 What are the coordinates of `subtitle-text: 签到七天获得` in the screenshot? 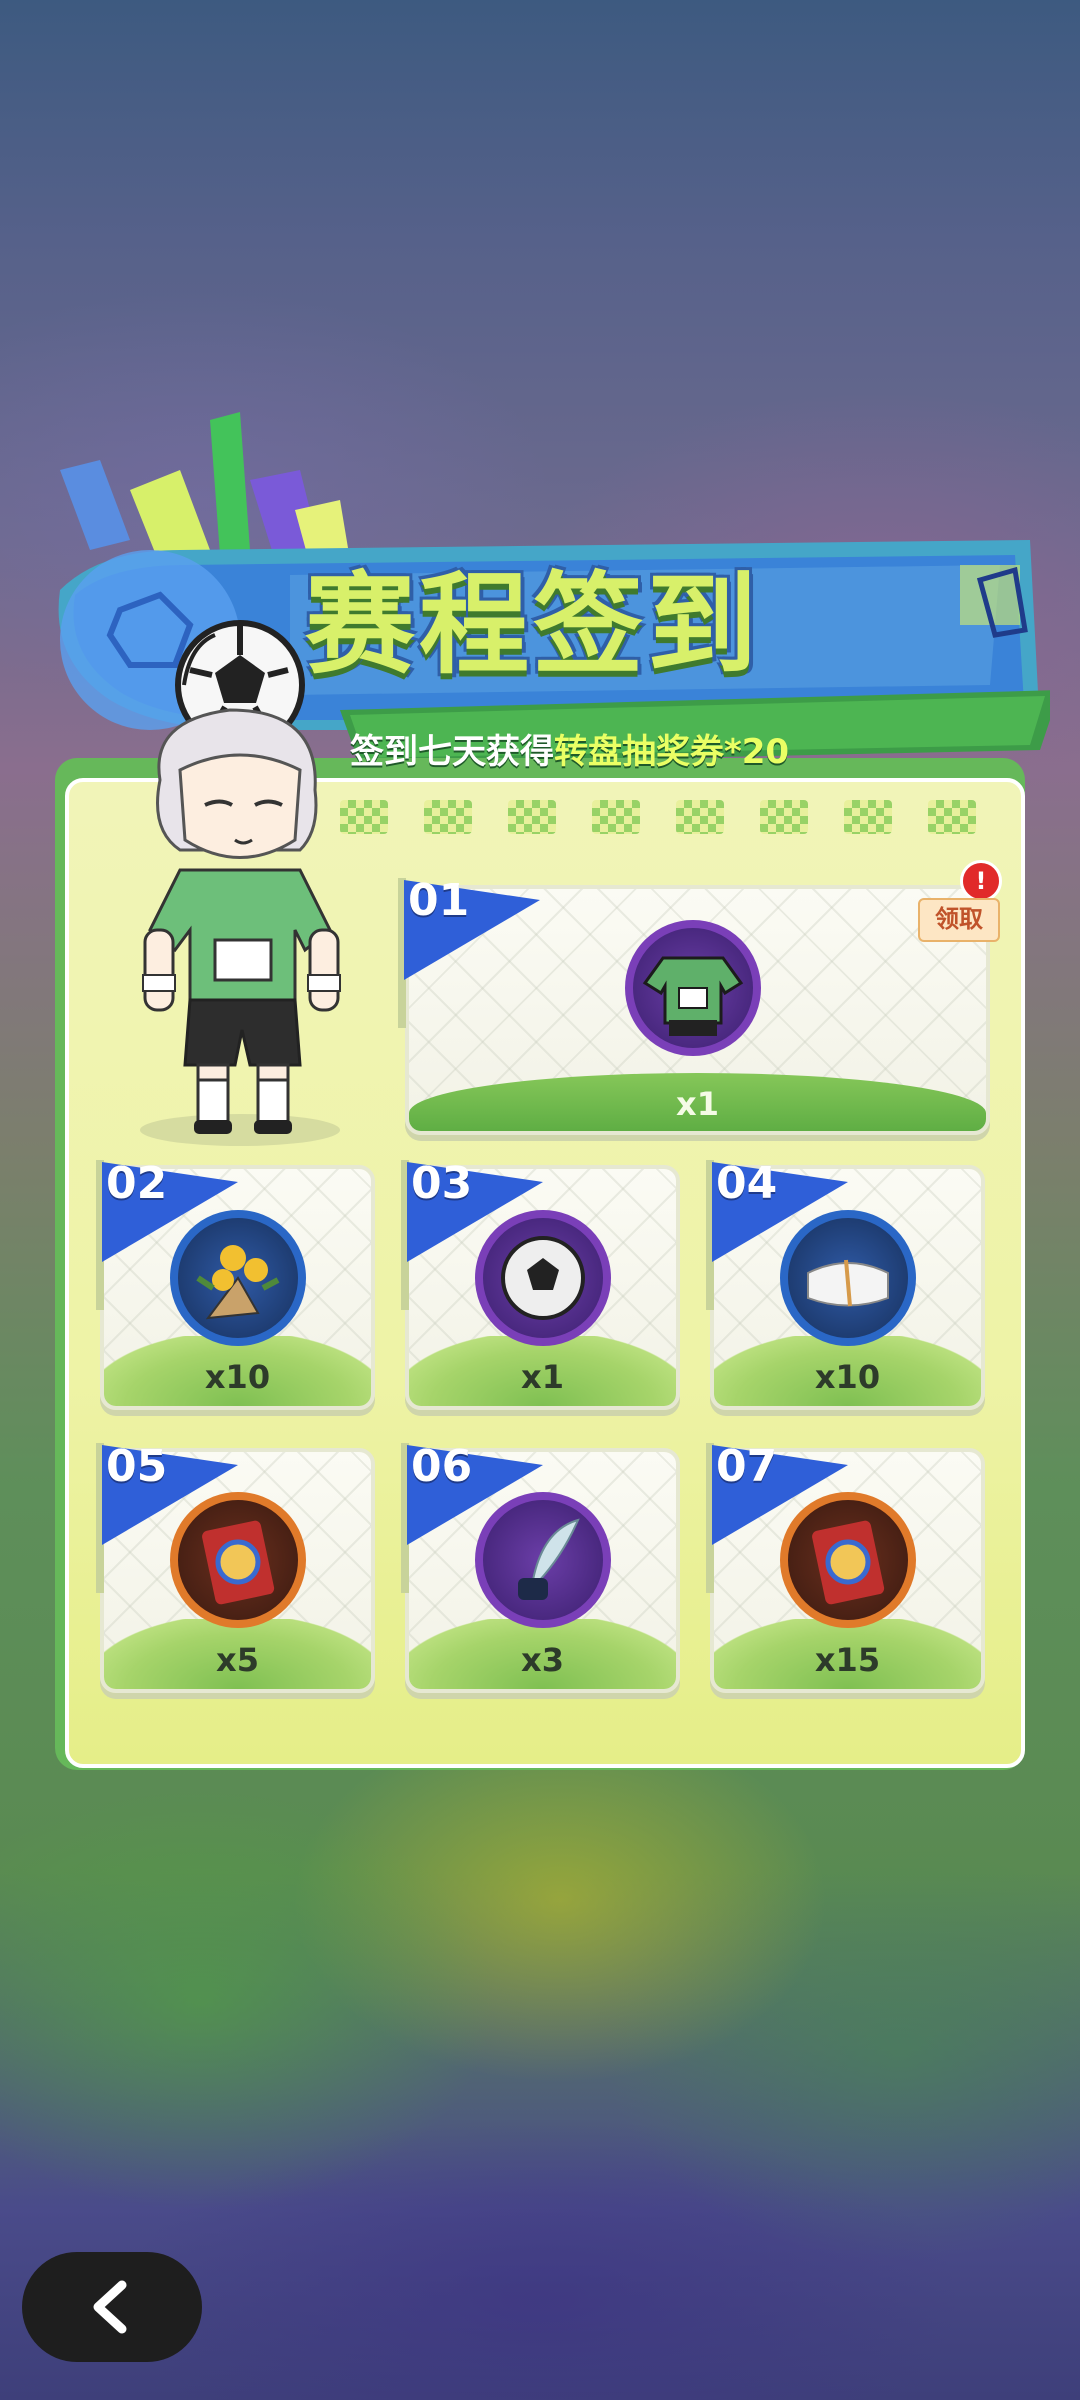 It's located at (452, 752).